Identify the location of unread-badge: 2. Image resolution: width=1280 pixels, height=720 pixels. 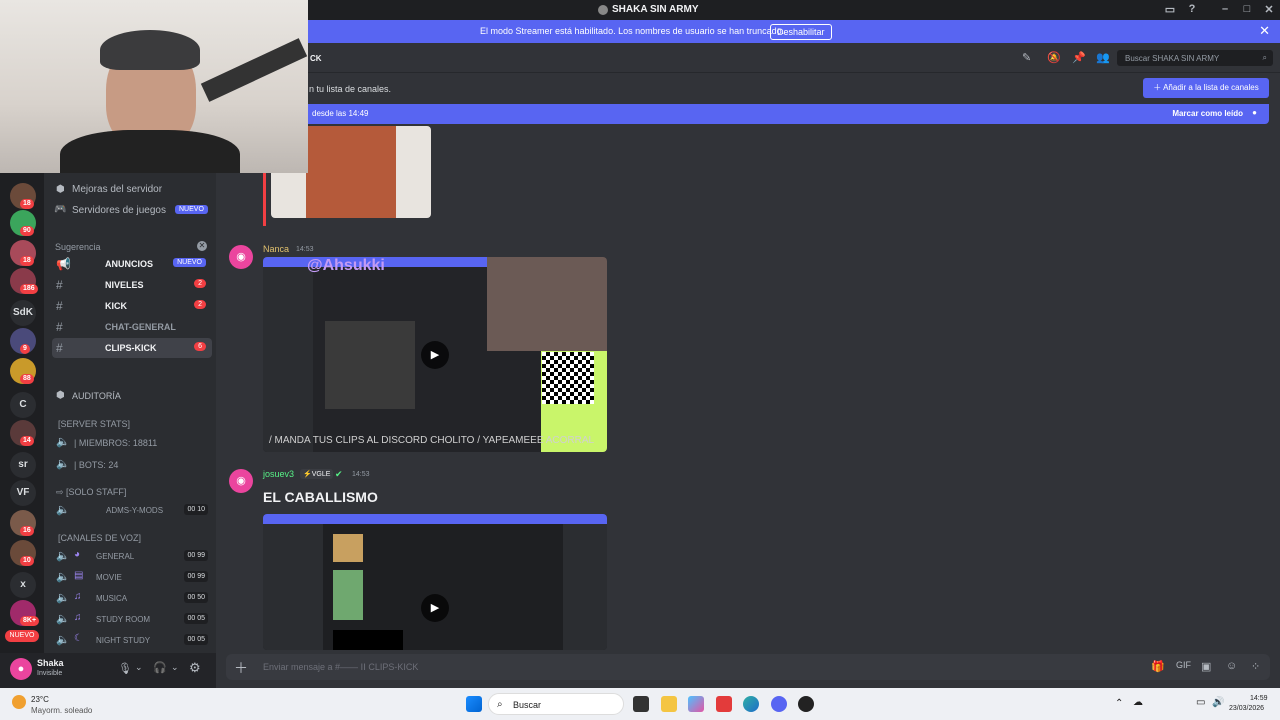
(200, 304).